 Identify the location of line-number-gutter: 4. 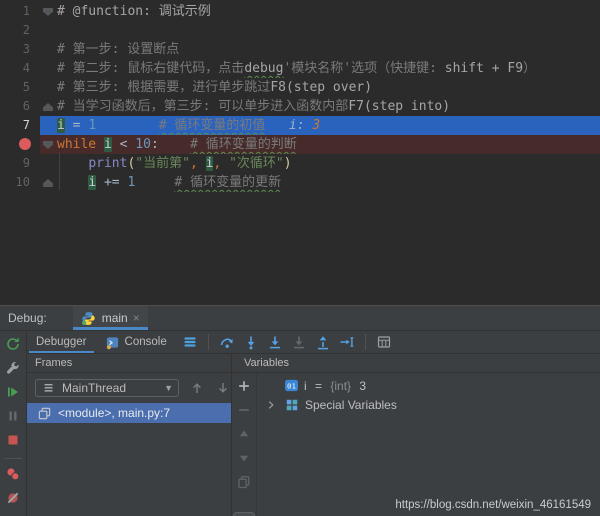
(20, 68).